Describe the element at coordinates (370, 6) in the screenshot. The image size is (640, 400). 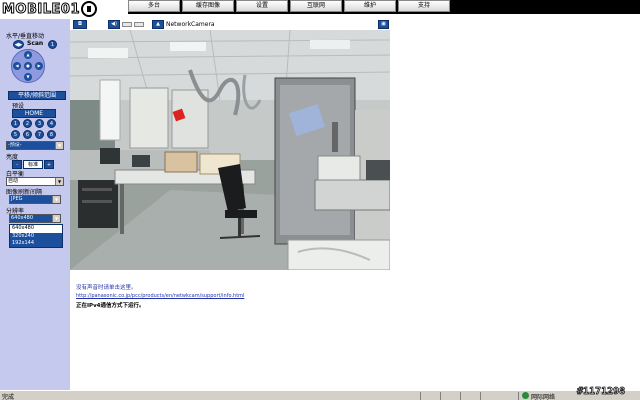
I see `tab-maintenance: 维护` at that location.